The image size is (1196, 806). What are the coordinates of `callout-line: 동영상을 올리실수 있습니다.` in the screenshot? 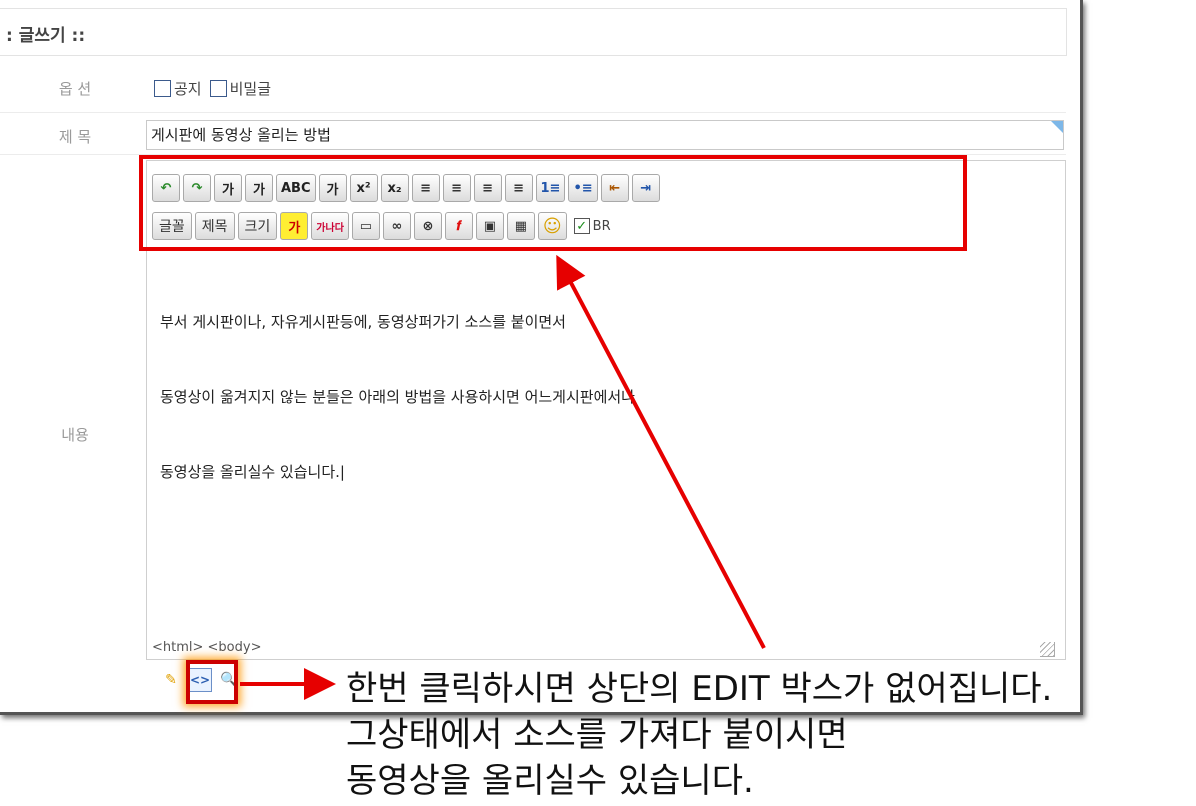 It's located at (550, 781).